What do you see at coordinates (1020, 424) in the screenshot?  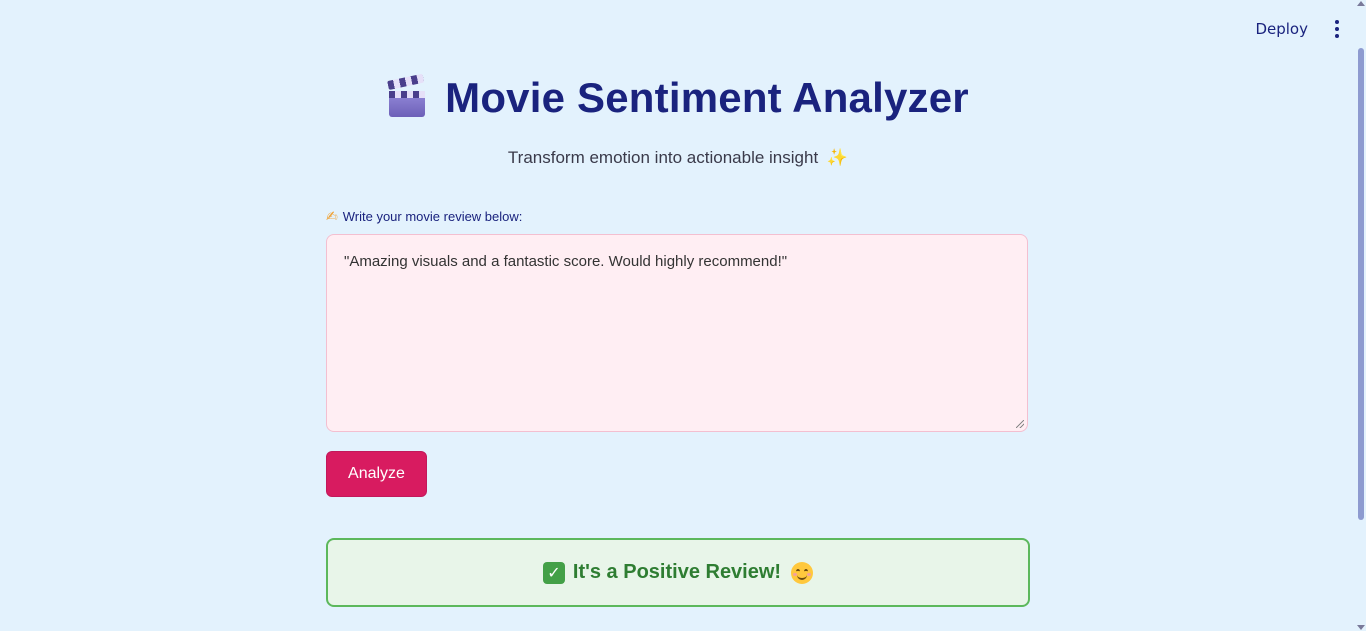 I see `resize-handle-icon` at bounding box center [1020, 424].